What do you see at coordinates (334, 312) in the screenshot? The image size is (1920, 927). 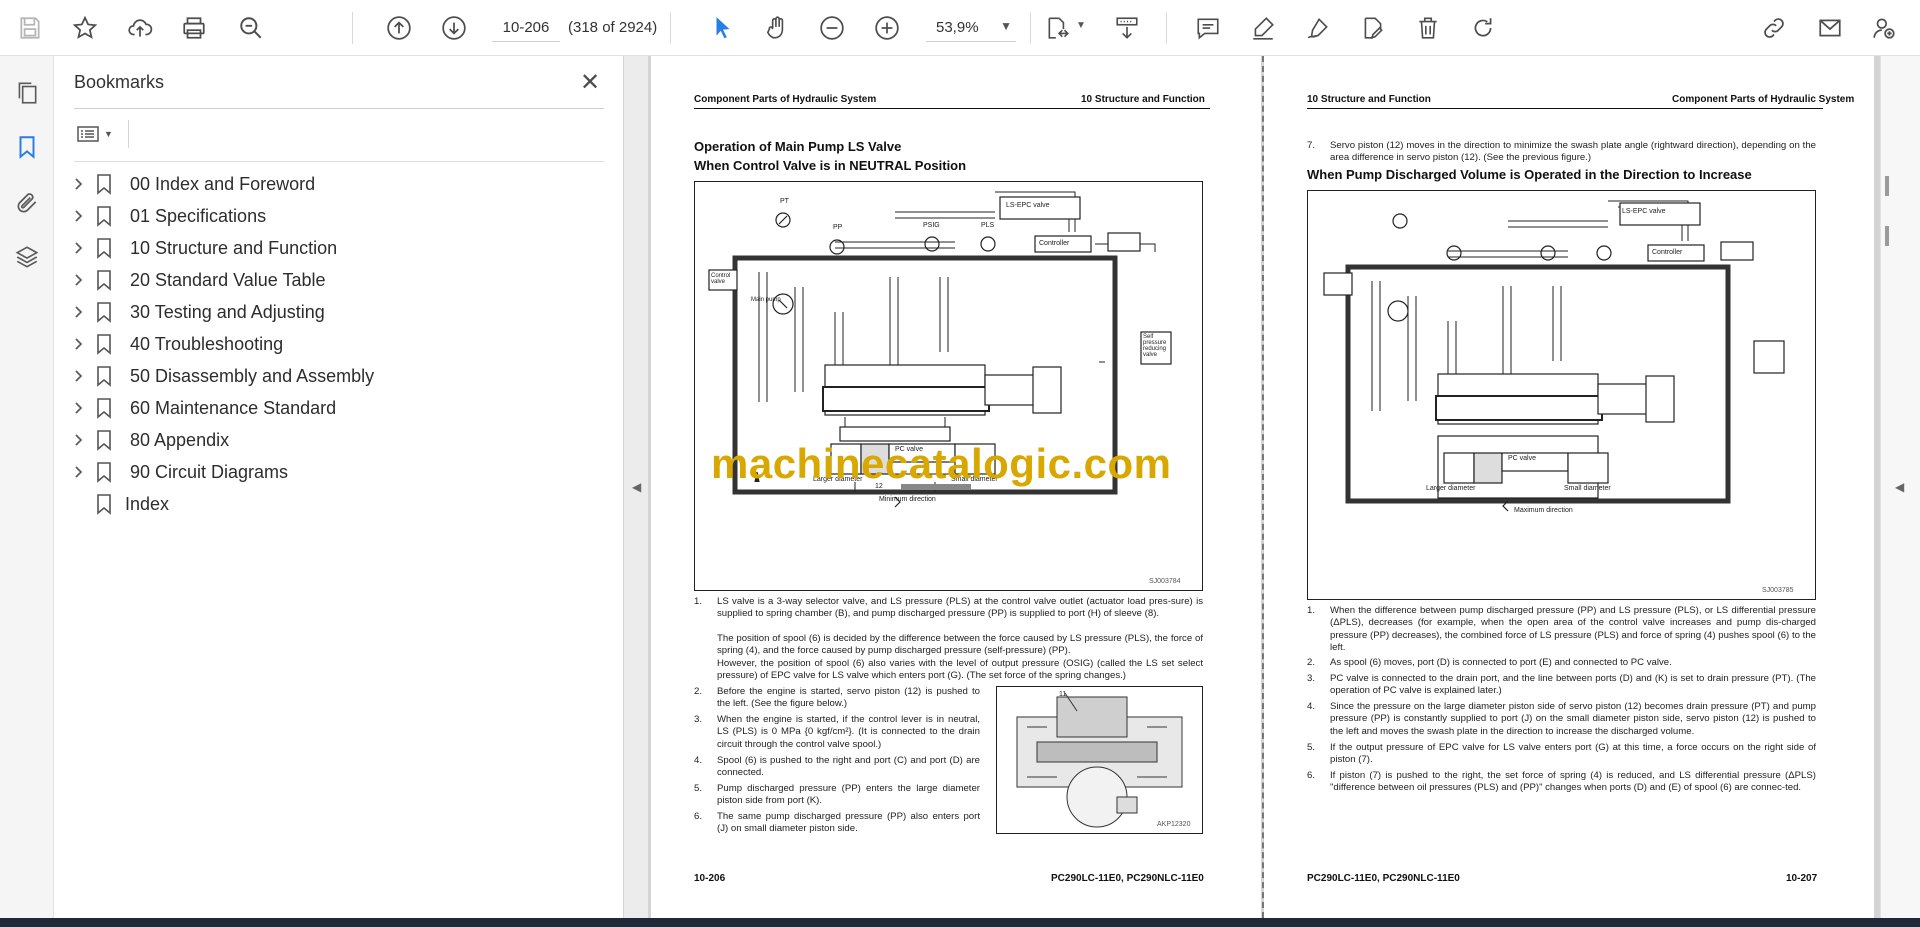 I see `bookmark-item: 30 Testing and Adjusting` at bounding box center [334, 312].